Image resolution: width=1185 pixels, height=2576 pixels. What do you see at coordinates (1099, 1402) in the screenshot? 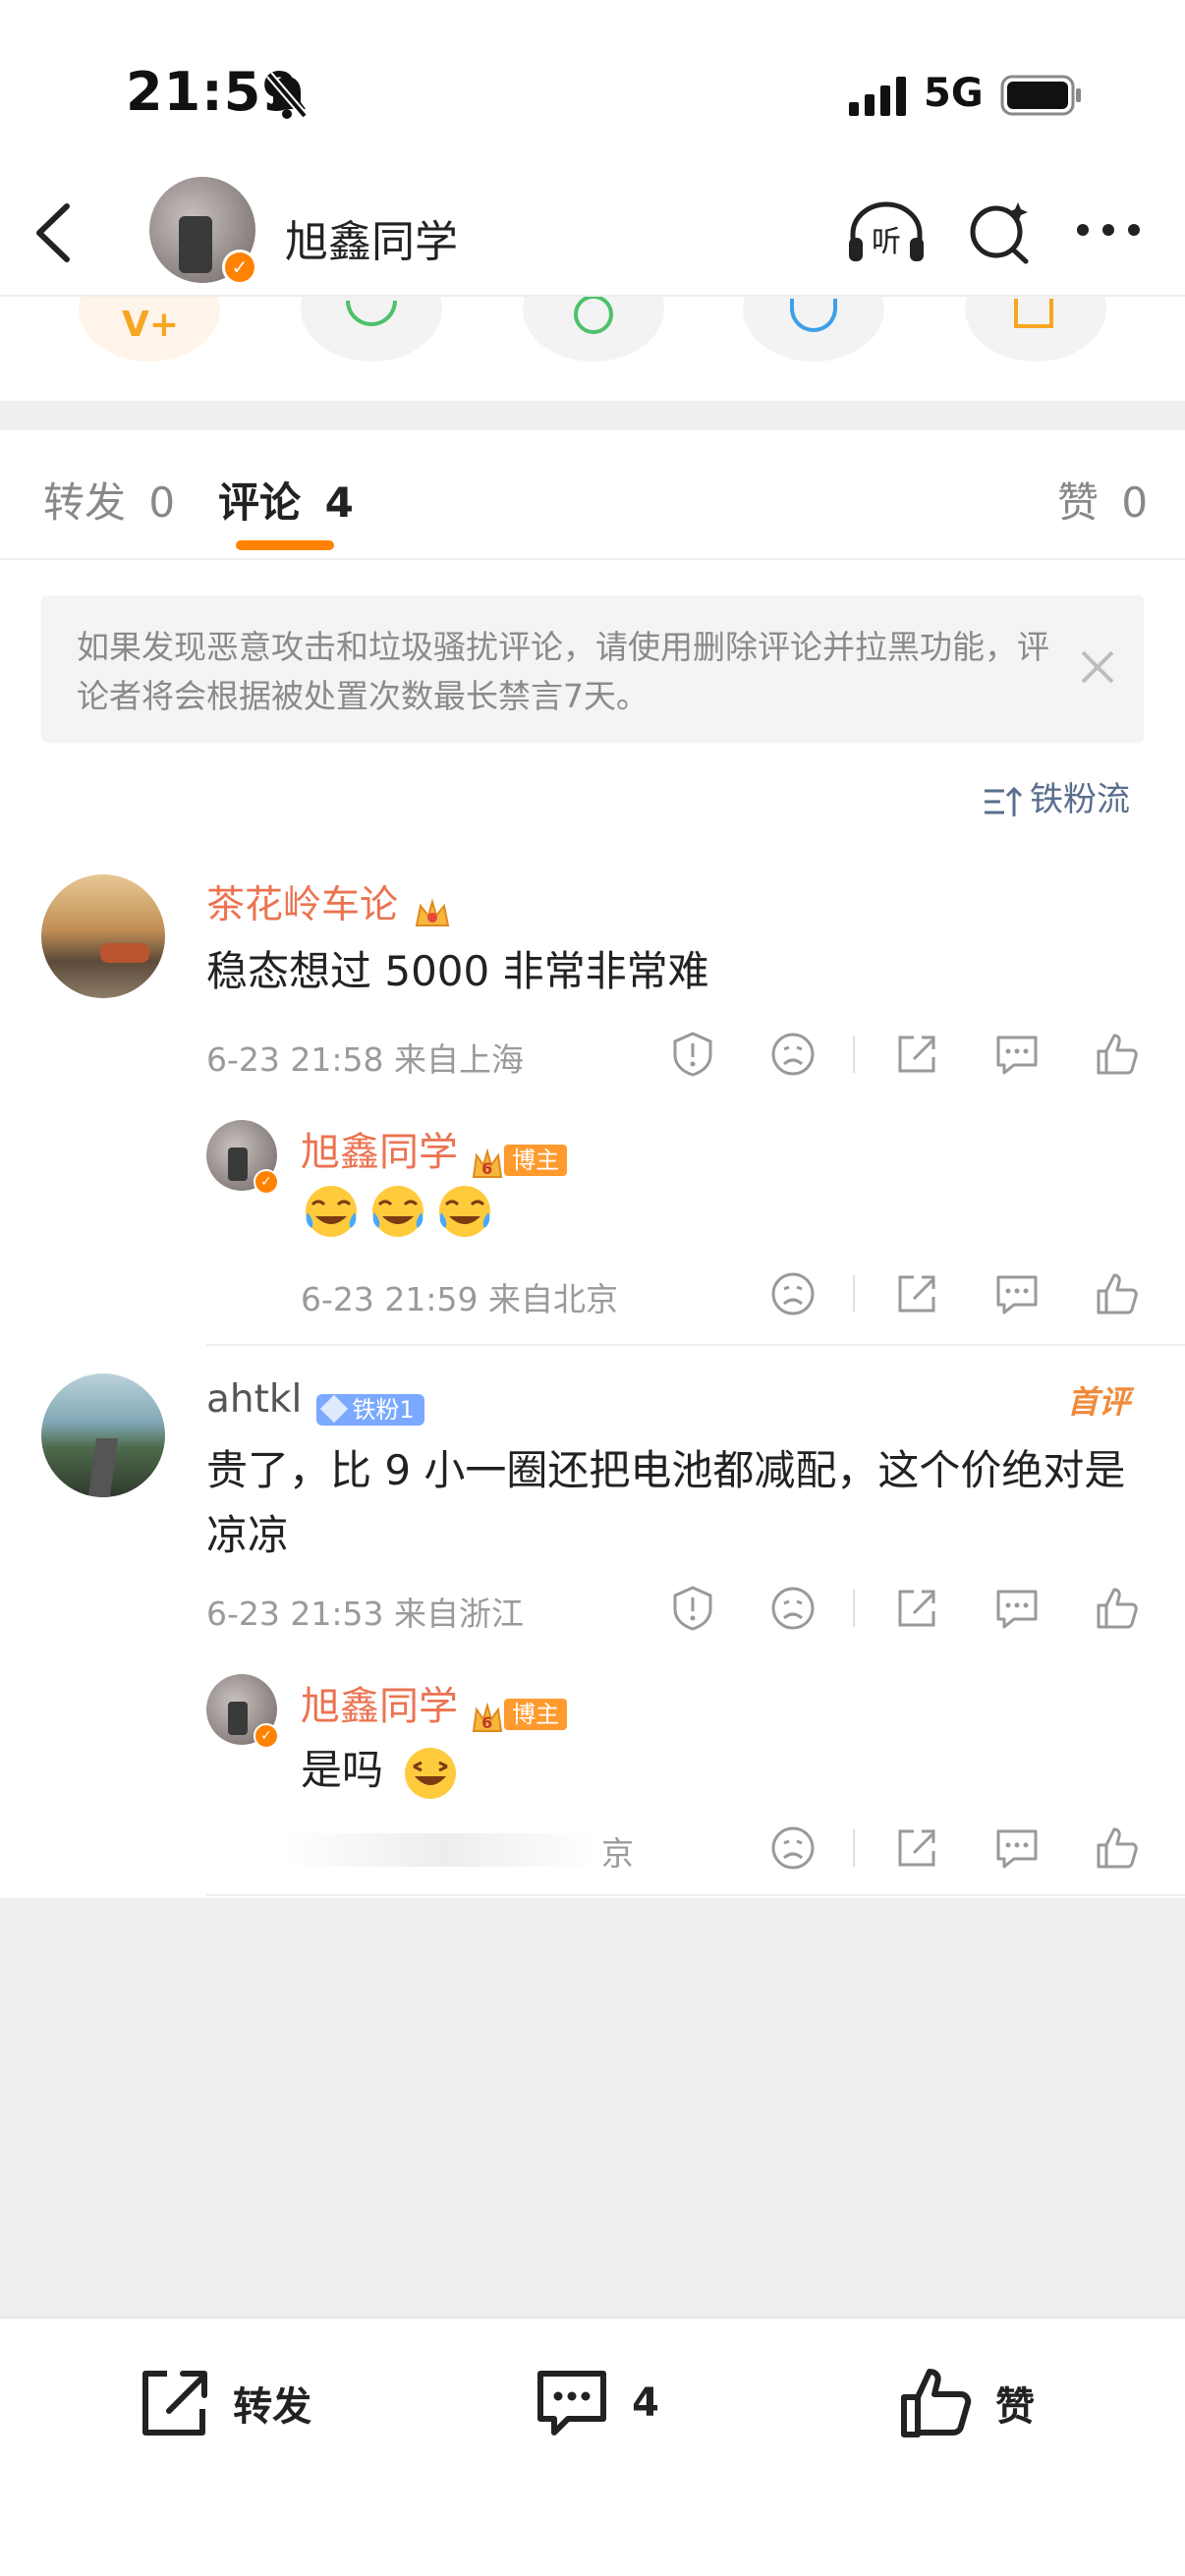
I see `first-comment-tag: 首评` at bounding box center [1099, 1402].